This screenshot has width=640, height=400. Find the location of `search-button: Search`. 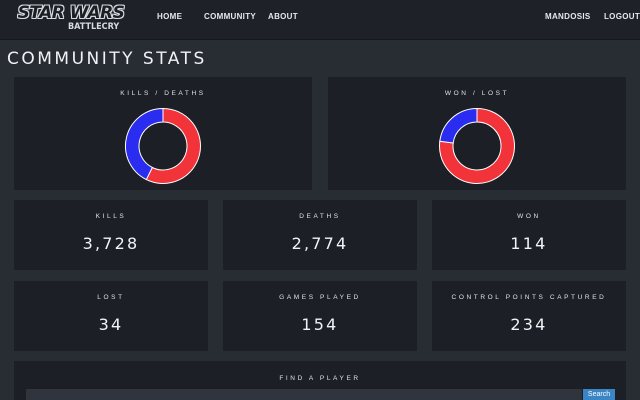

search-button: Search is located at coordinates (599, 394).